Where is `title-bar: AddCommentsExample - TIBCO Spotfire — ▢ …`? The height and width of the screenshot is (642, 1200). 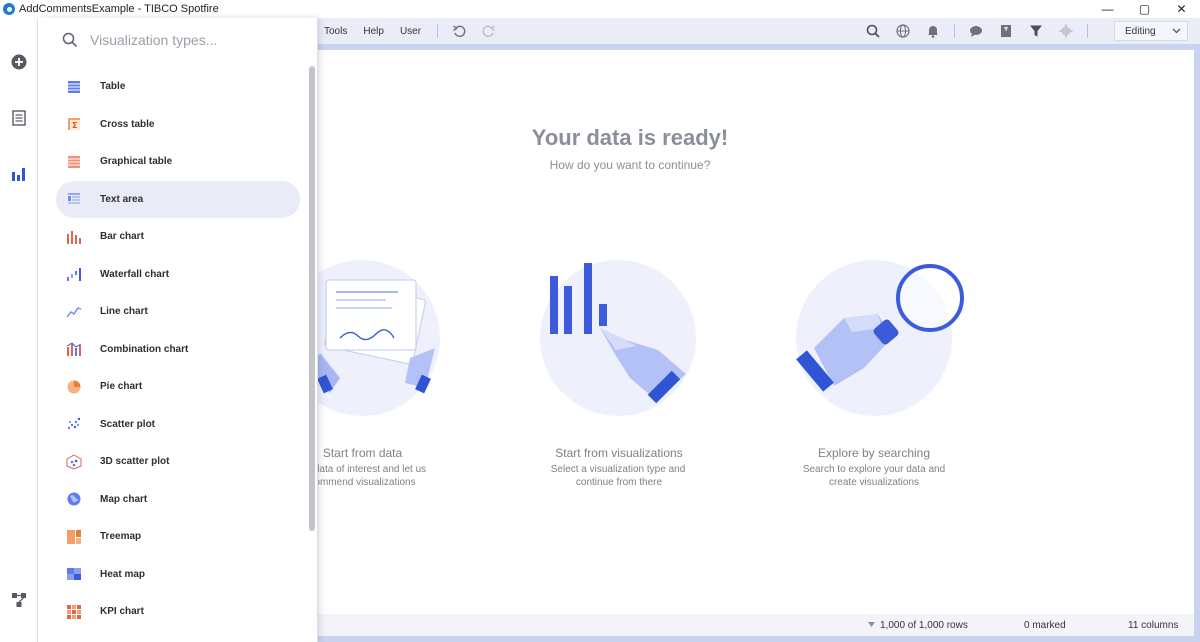
title-bar: AddCommentsExample - TIBCO Spotfire — ▢ … is located at coordinates (600, 9).